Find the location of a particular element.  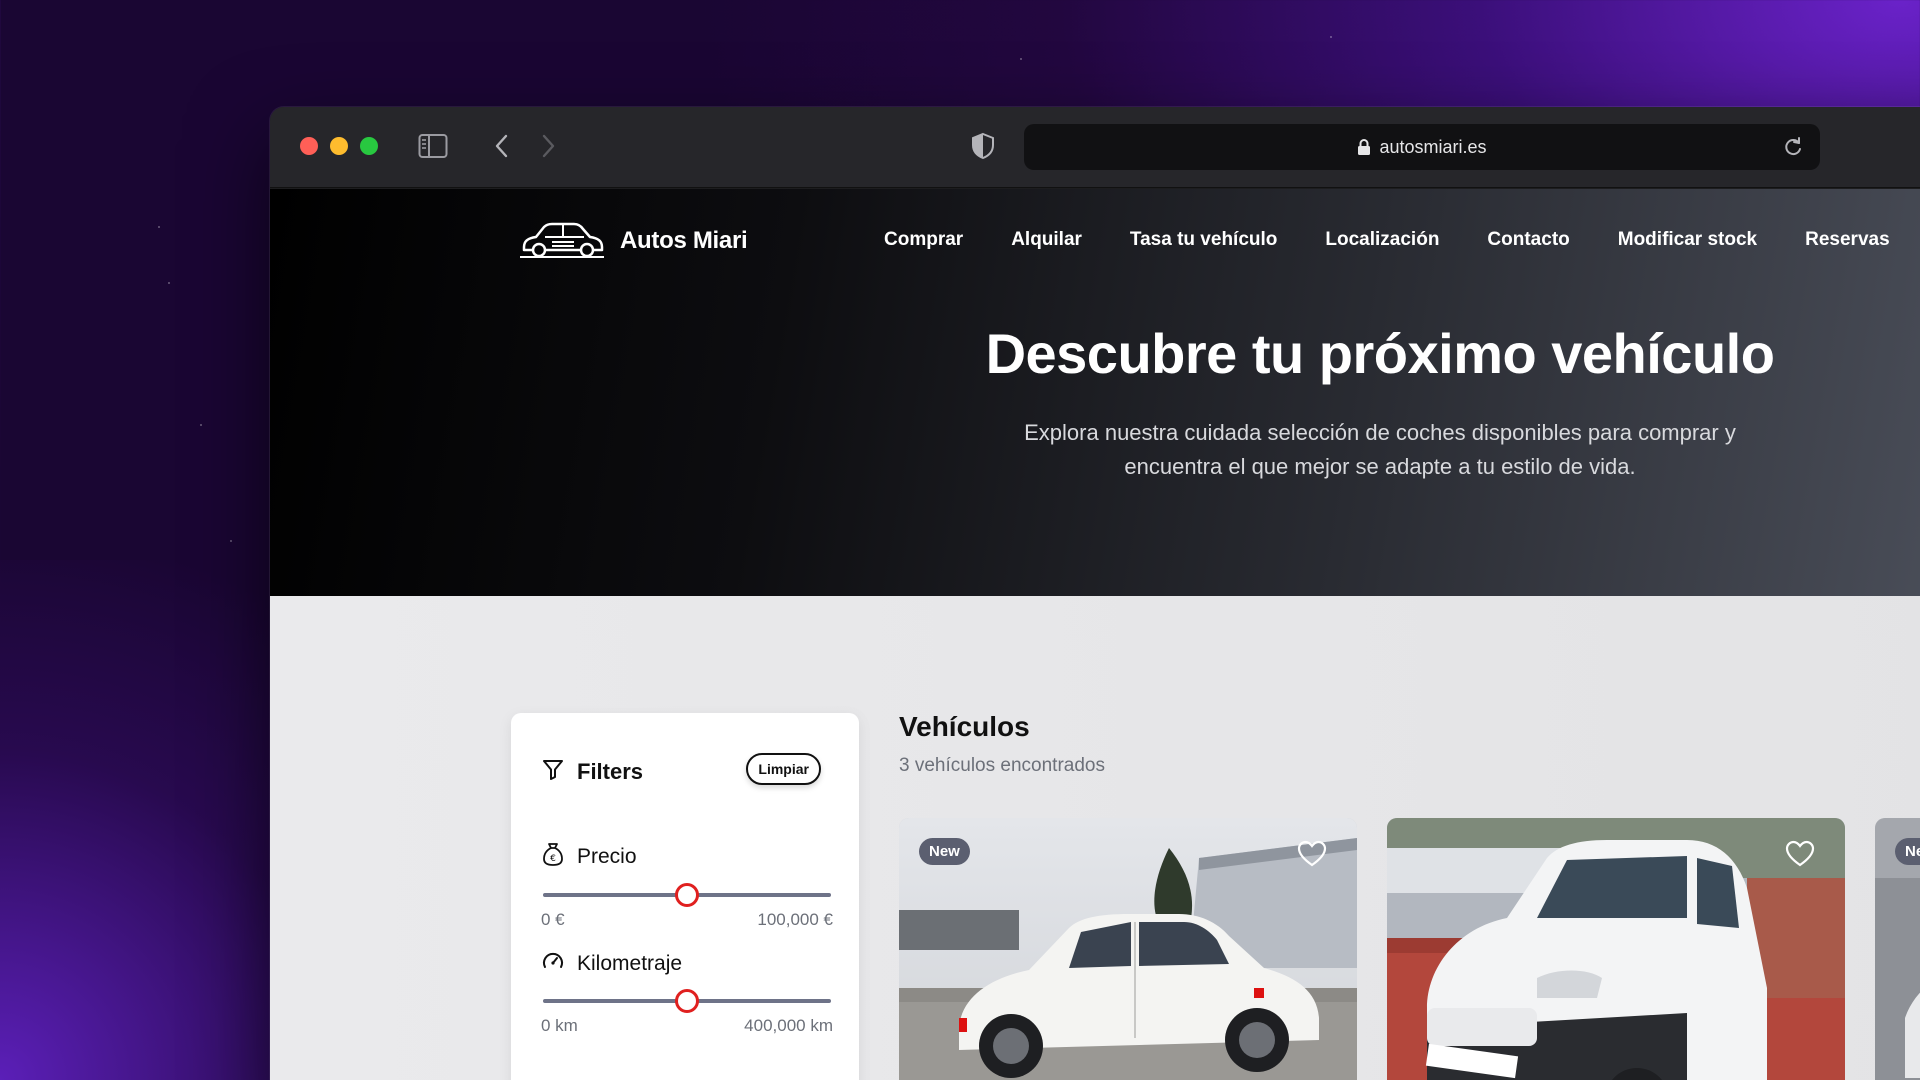

new-badge: Ne is located at coordinates (1907, 851).